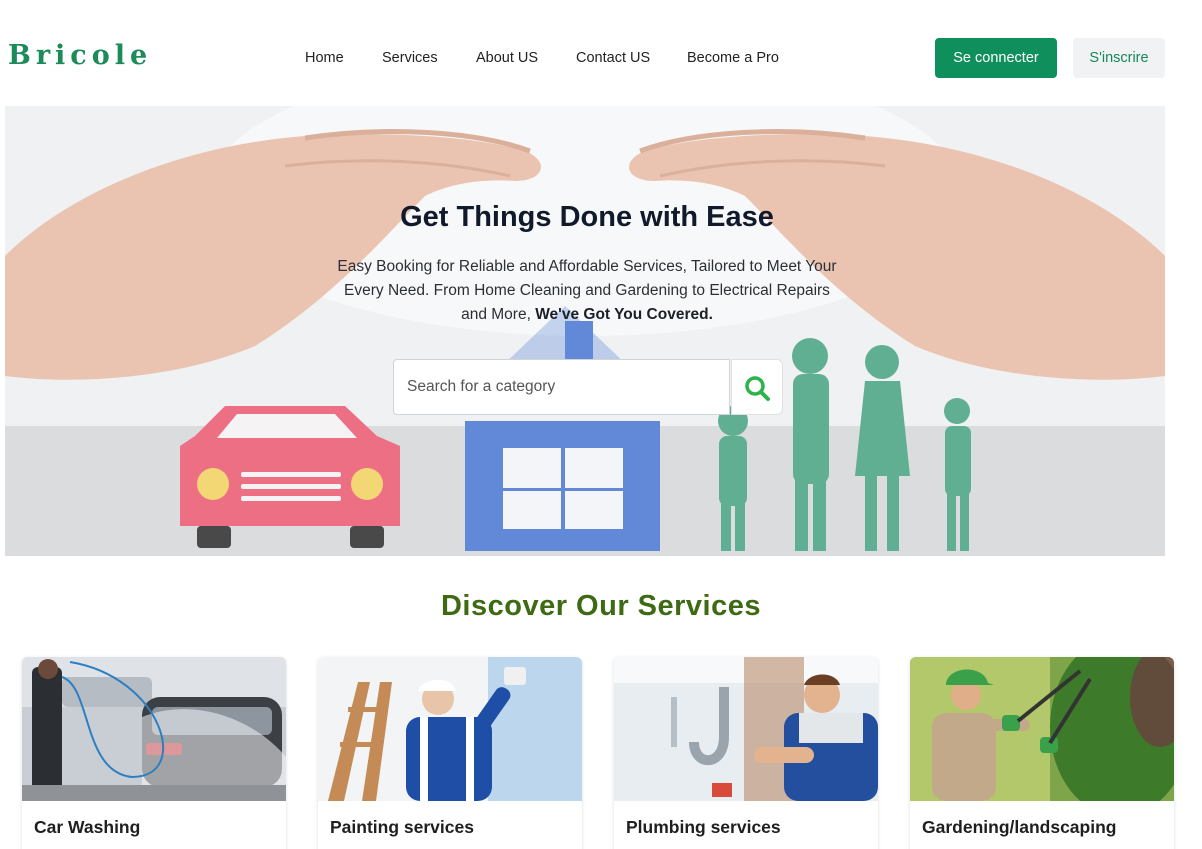  Describe the element at coordinates (1119, 58) in the screenshot. I see `signup-button: S'inscrire` at that location.